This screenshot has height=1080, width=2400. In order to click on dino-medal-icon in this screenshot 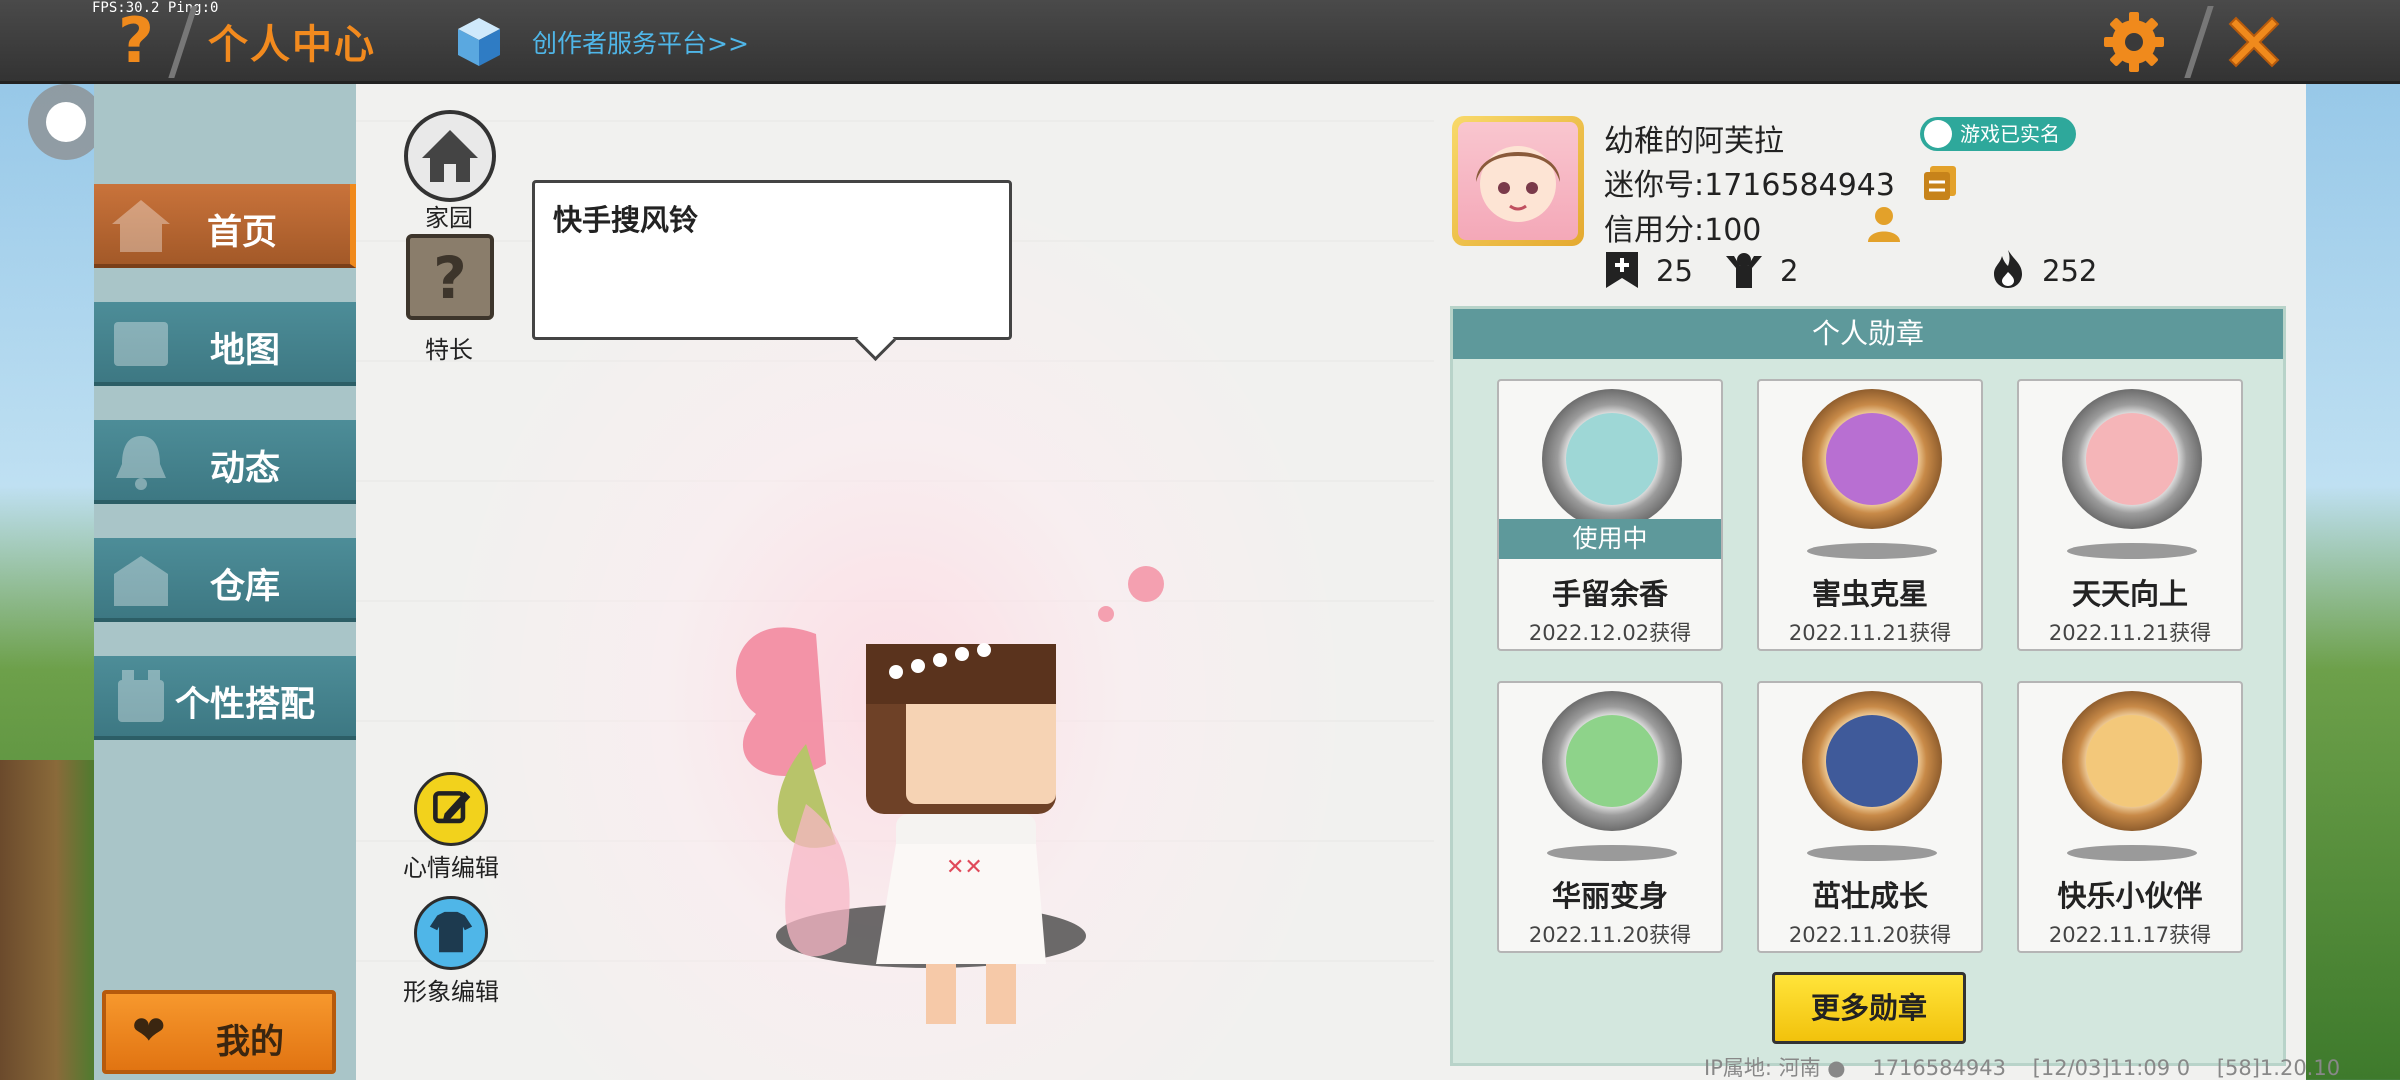, I will do `click(1612, 761)`.